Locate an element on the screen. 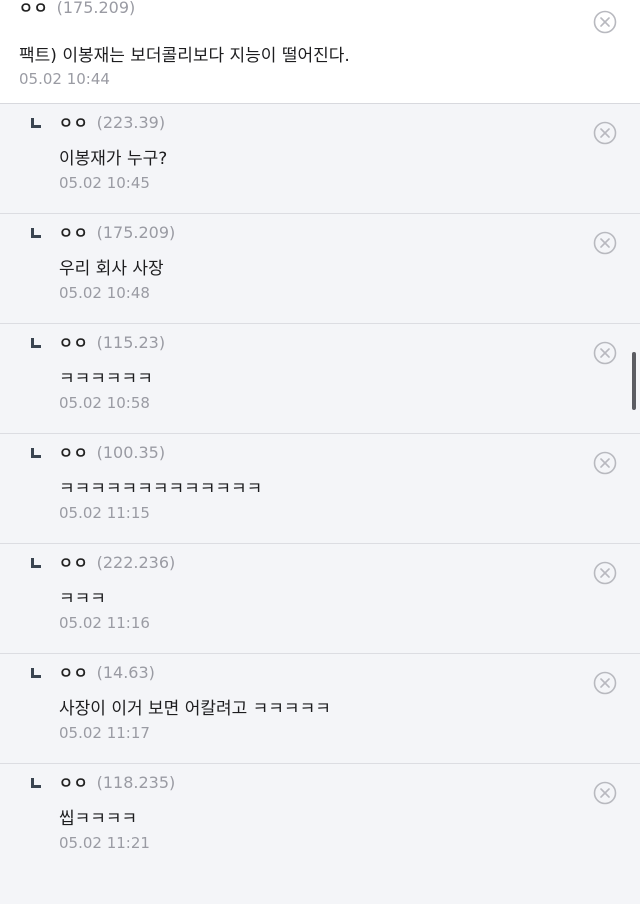  comment-ip: (222.236) is located at coordinates (136, 562).